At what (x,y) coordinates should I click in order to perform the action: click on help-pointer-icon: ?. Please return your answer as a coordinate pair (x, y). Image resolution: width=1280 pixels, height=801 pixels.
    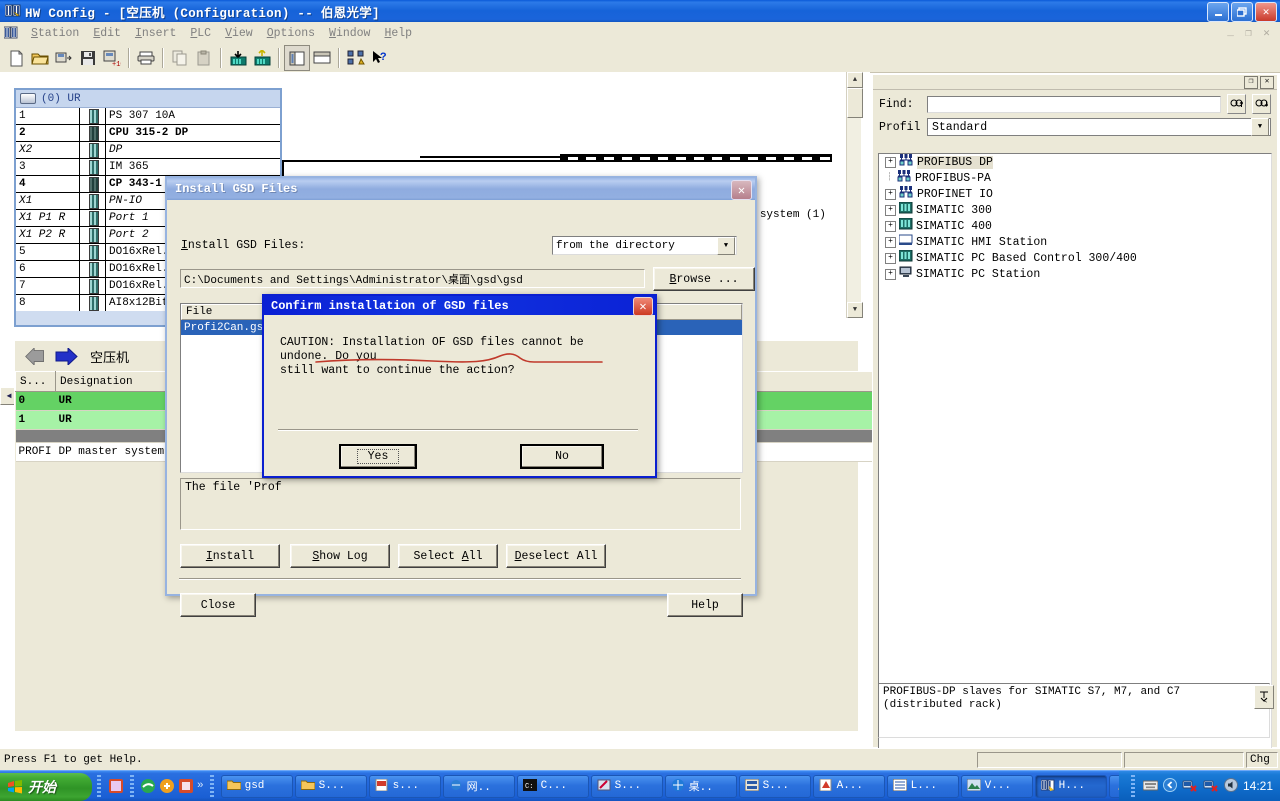
    Looking at the image, I should click on (380, 58).